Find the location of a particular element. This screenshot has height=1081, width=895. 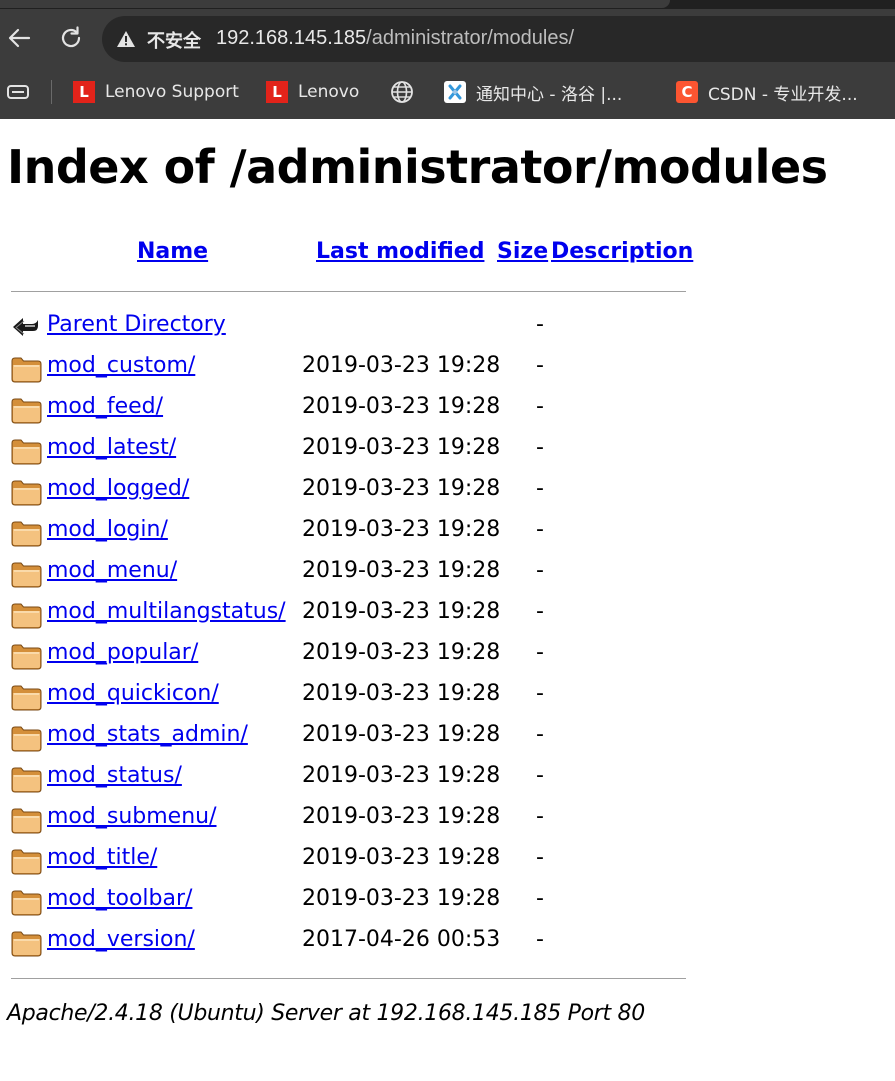

table-row: mod_login/2019-03-23 19:28 - is located at coordinates (447, 534).